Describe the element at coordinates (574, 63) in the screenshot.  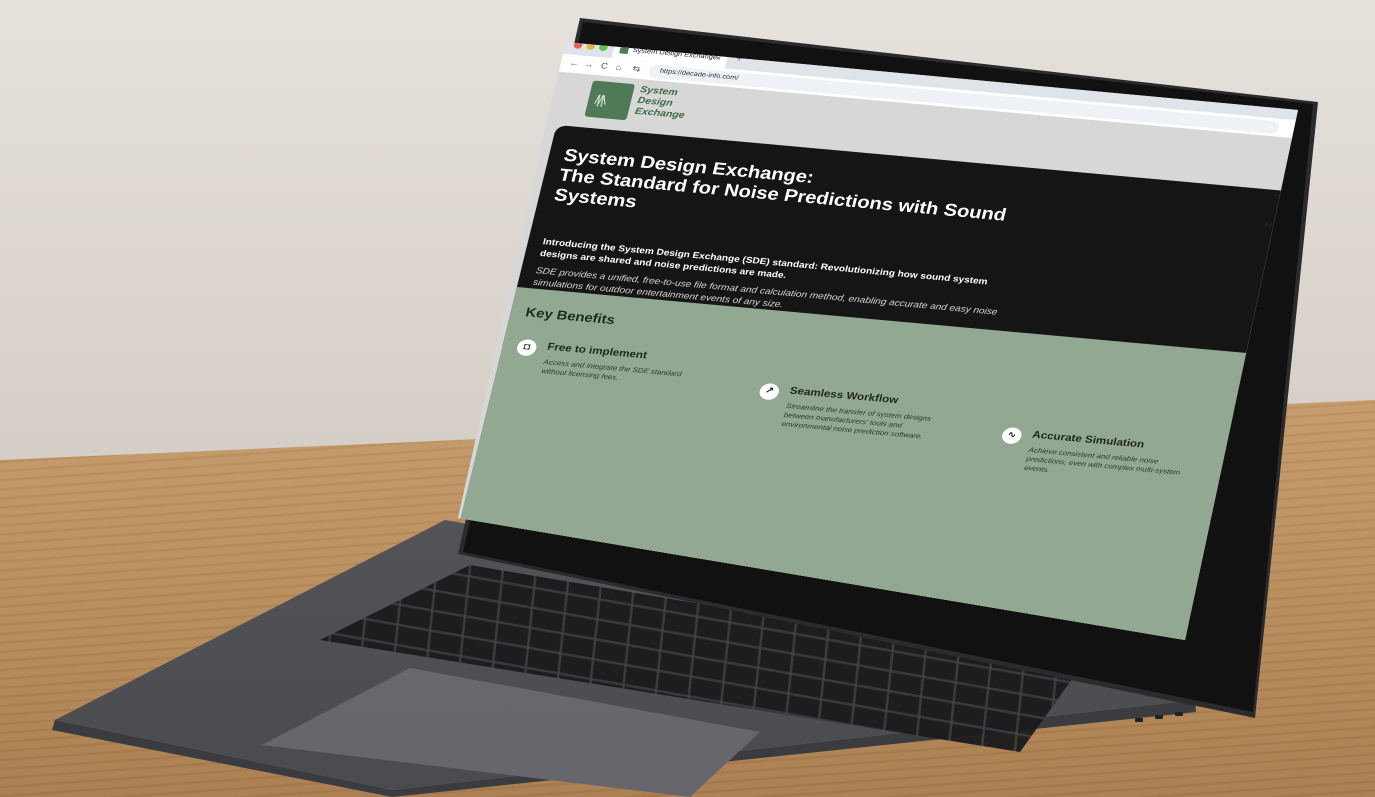
I see `back-icon: ←` at that location.